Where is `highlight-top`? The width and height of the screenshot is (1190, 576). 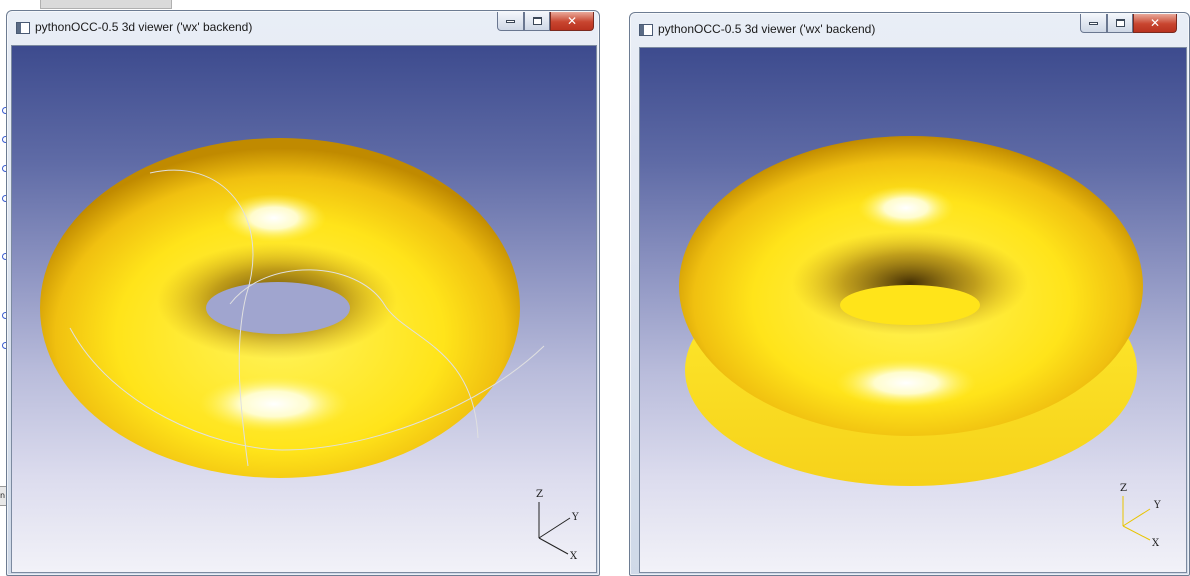
highlight-top is located at coordinates (906, 208).